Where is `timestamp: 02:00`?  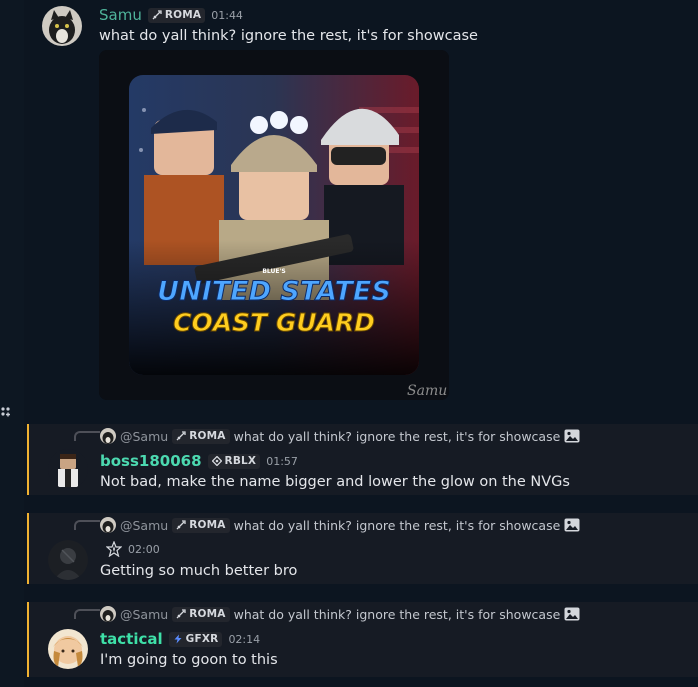
timestamp: 02:00 is located at coordinates (144, 549).